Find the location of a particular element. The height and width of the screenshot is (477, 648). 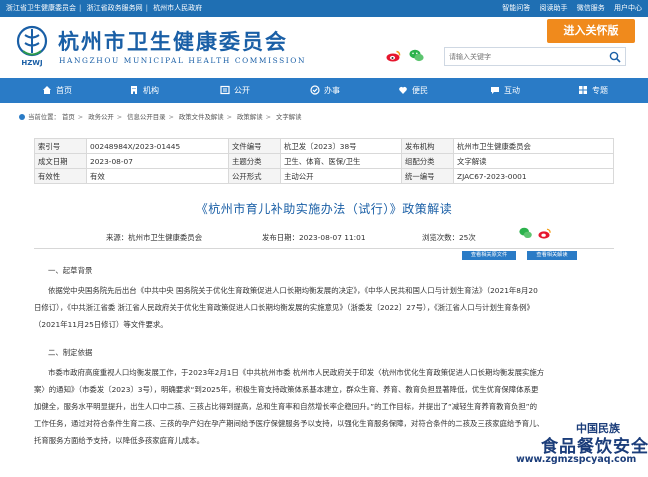

open-icon is located at coordinates (225, 90).